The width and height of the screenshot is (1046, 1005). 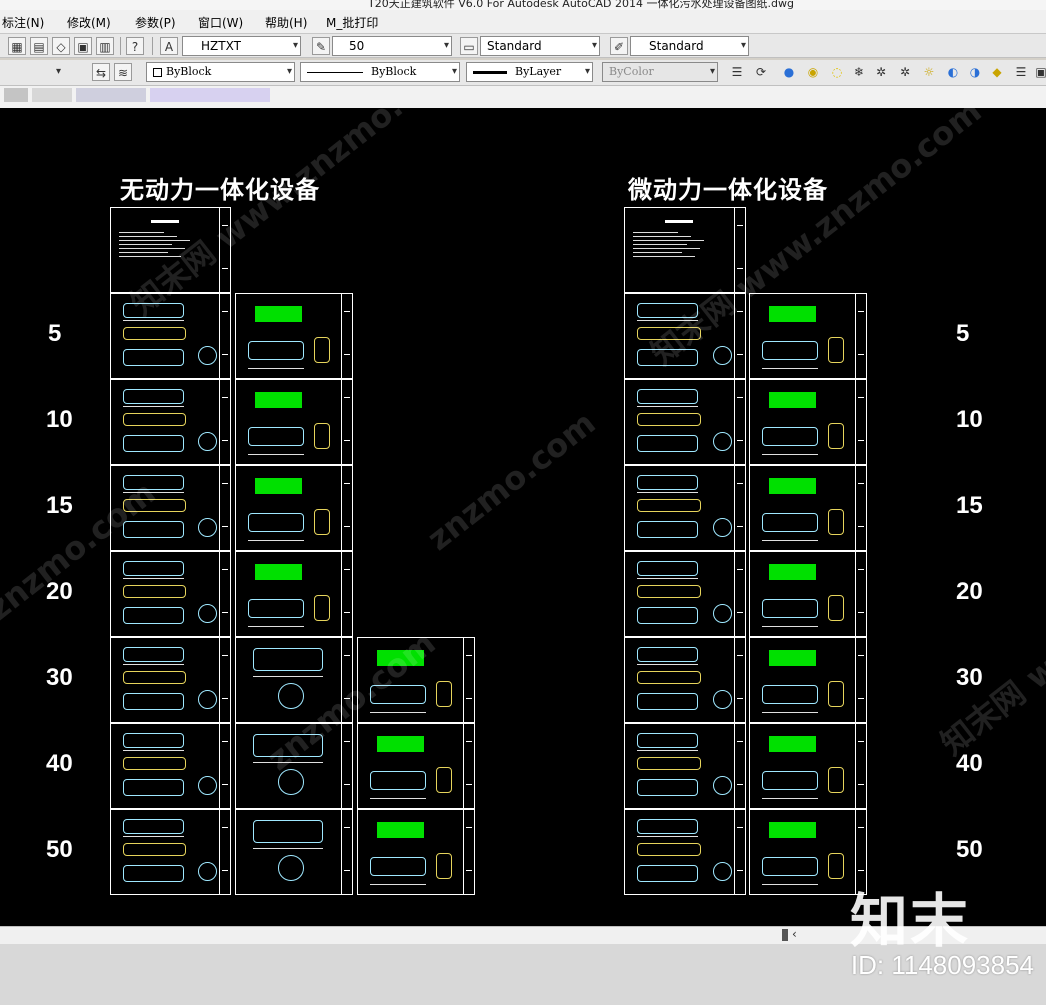 I want to click on text-height-select: 50 ▾, so click(x=392, y=46).